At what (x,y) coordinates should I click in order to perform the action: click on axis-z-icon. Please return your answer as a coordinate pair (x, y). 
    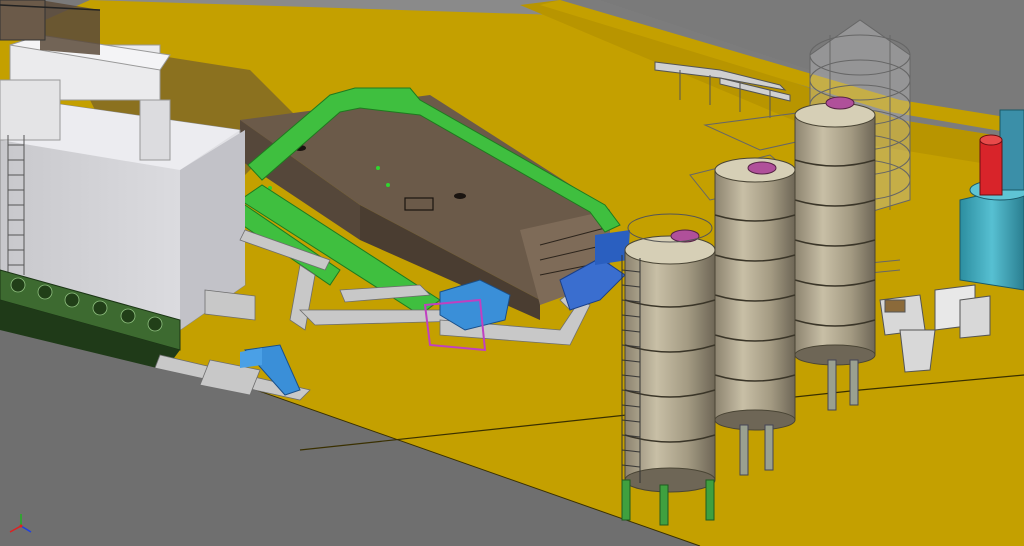
    Looking at the image, I should click on (26, 529).